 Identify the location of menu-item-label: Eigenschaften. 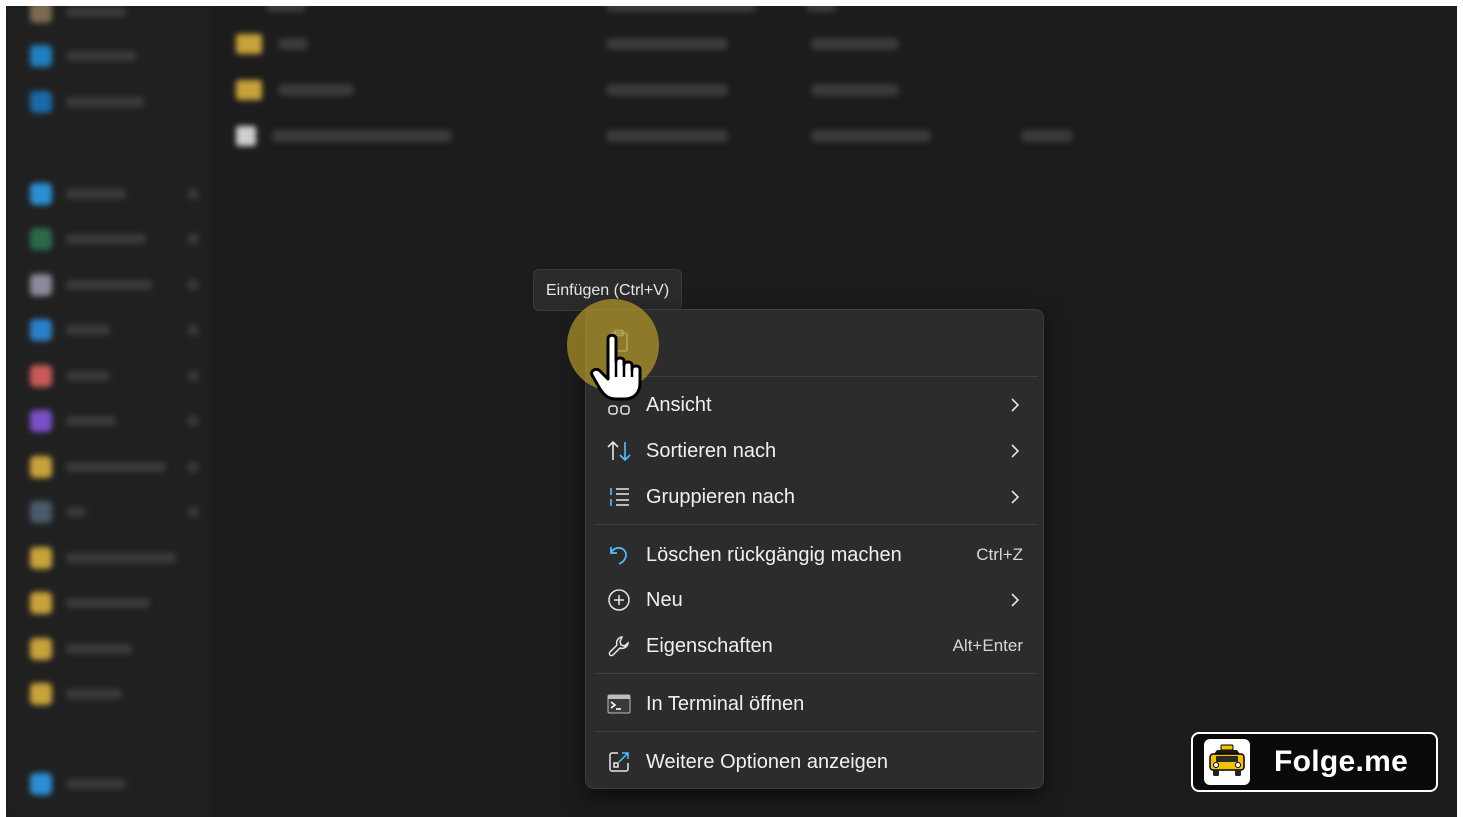
(709, 645).